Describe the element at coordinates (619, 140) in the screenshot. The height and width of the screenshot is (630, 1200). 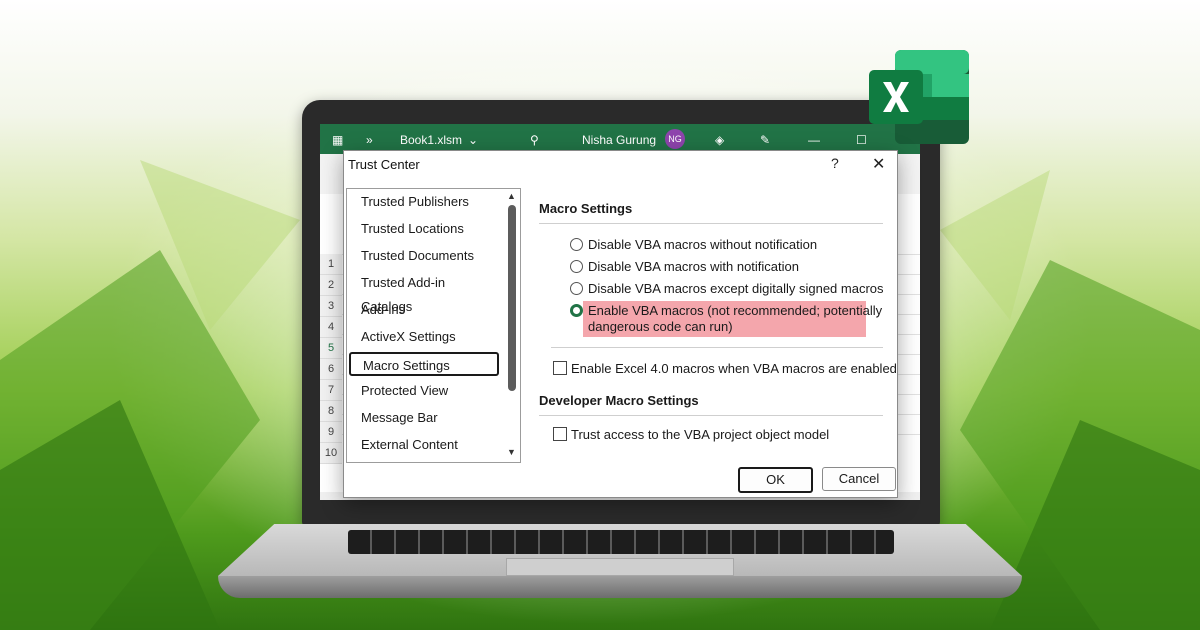
I see `excel-user-name: Nisha Gurung` at that location.